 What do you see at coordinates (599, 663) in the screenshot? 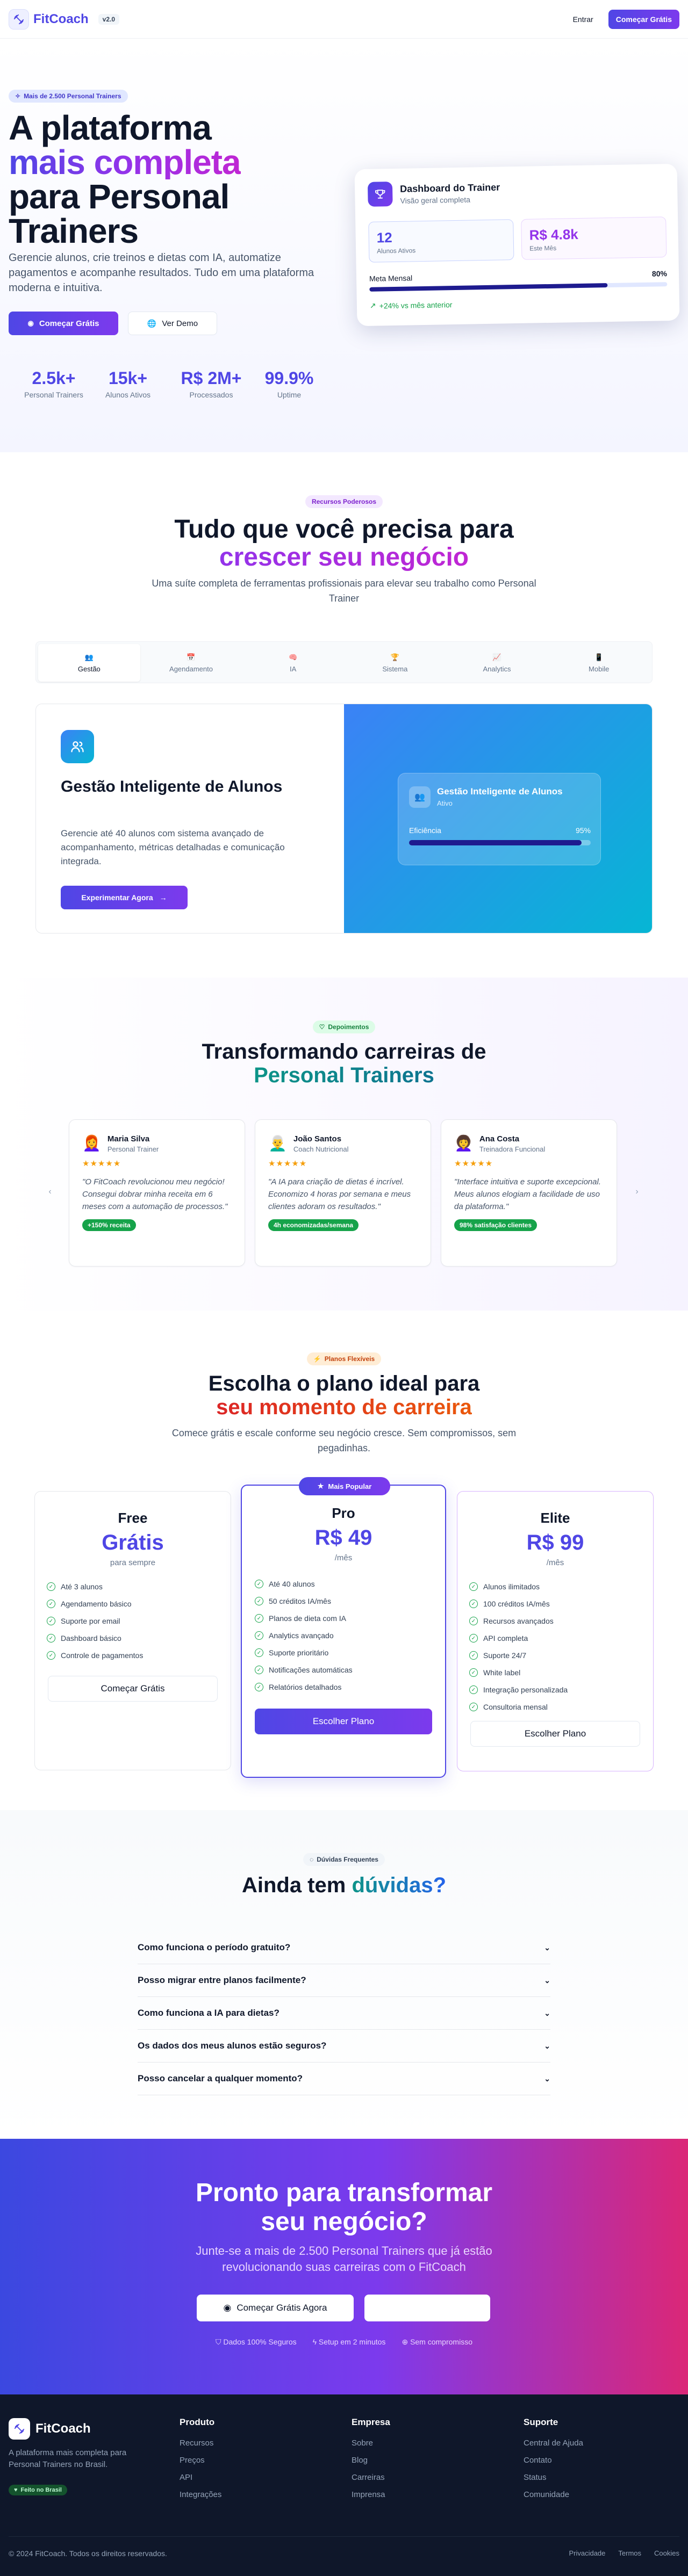
I see `tab-mobile: 📱 Mobile` at bounding box center [599, 663].